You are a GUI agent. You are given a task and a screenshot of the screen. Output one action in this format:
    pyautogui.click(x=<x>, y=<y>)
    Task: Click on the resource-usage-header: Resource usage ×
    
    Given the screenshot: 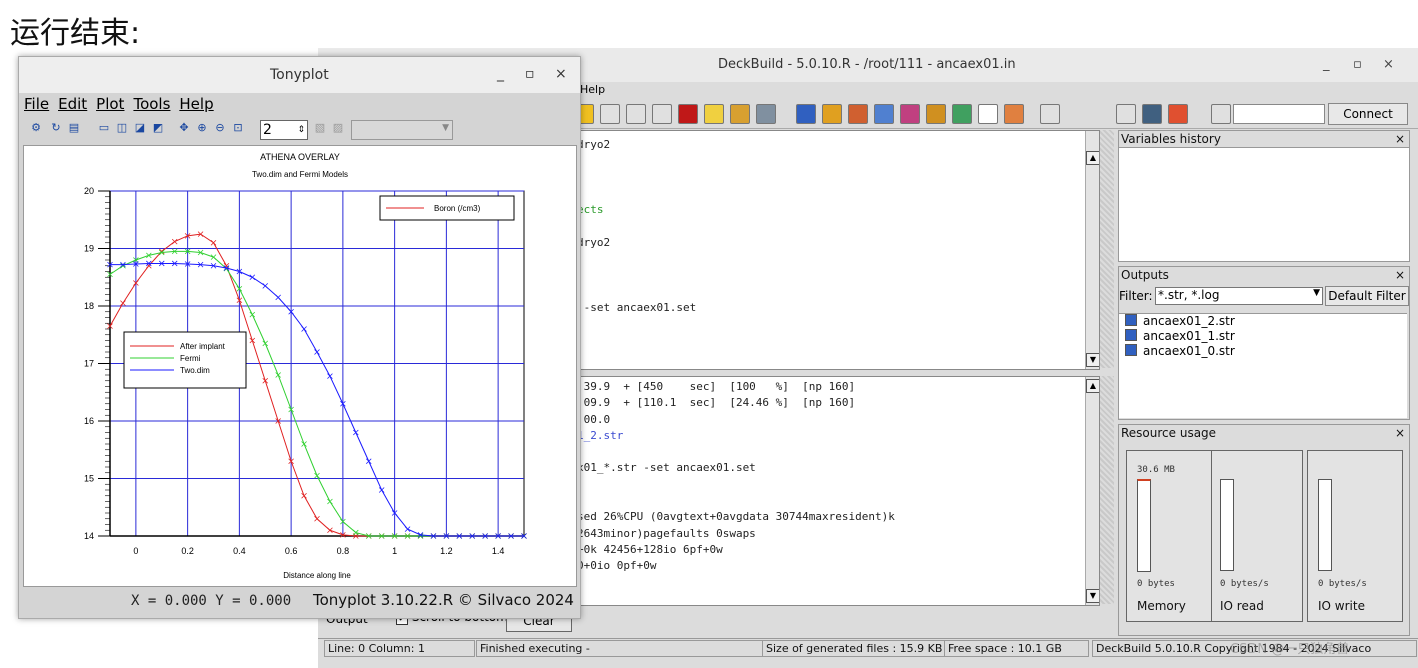 What is the action you would take?
    pyautogui.click(x=1264, y=433)
    